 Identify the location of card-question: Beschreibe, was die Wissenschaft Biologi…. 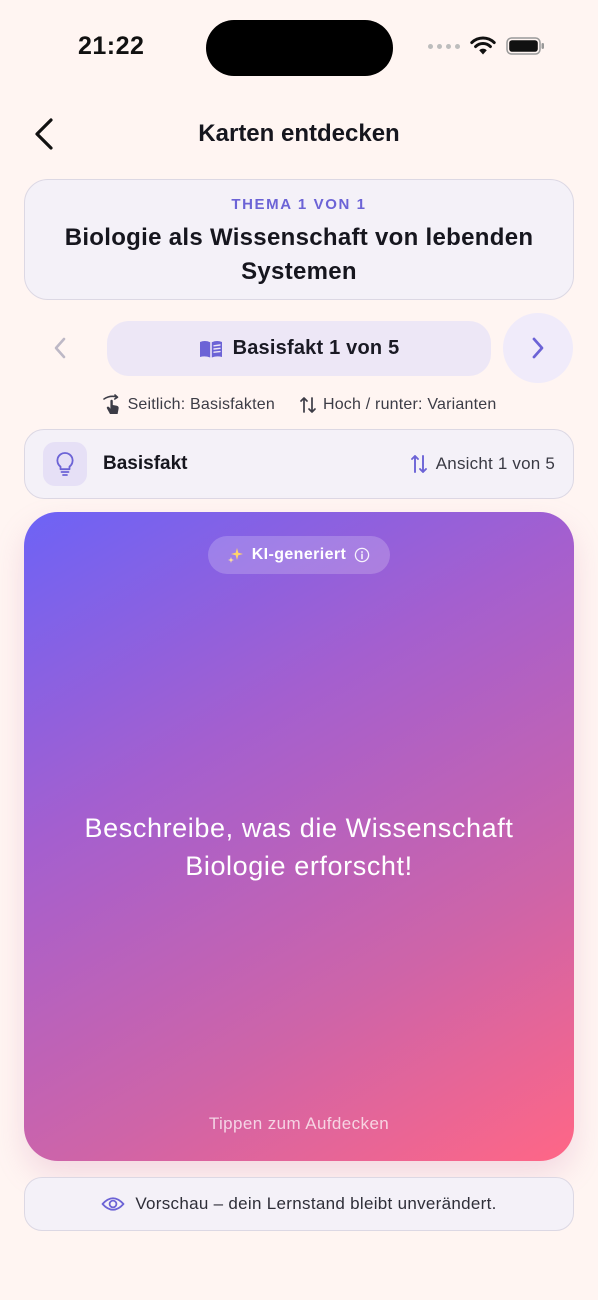
(299, 847).